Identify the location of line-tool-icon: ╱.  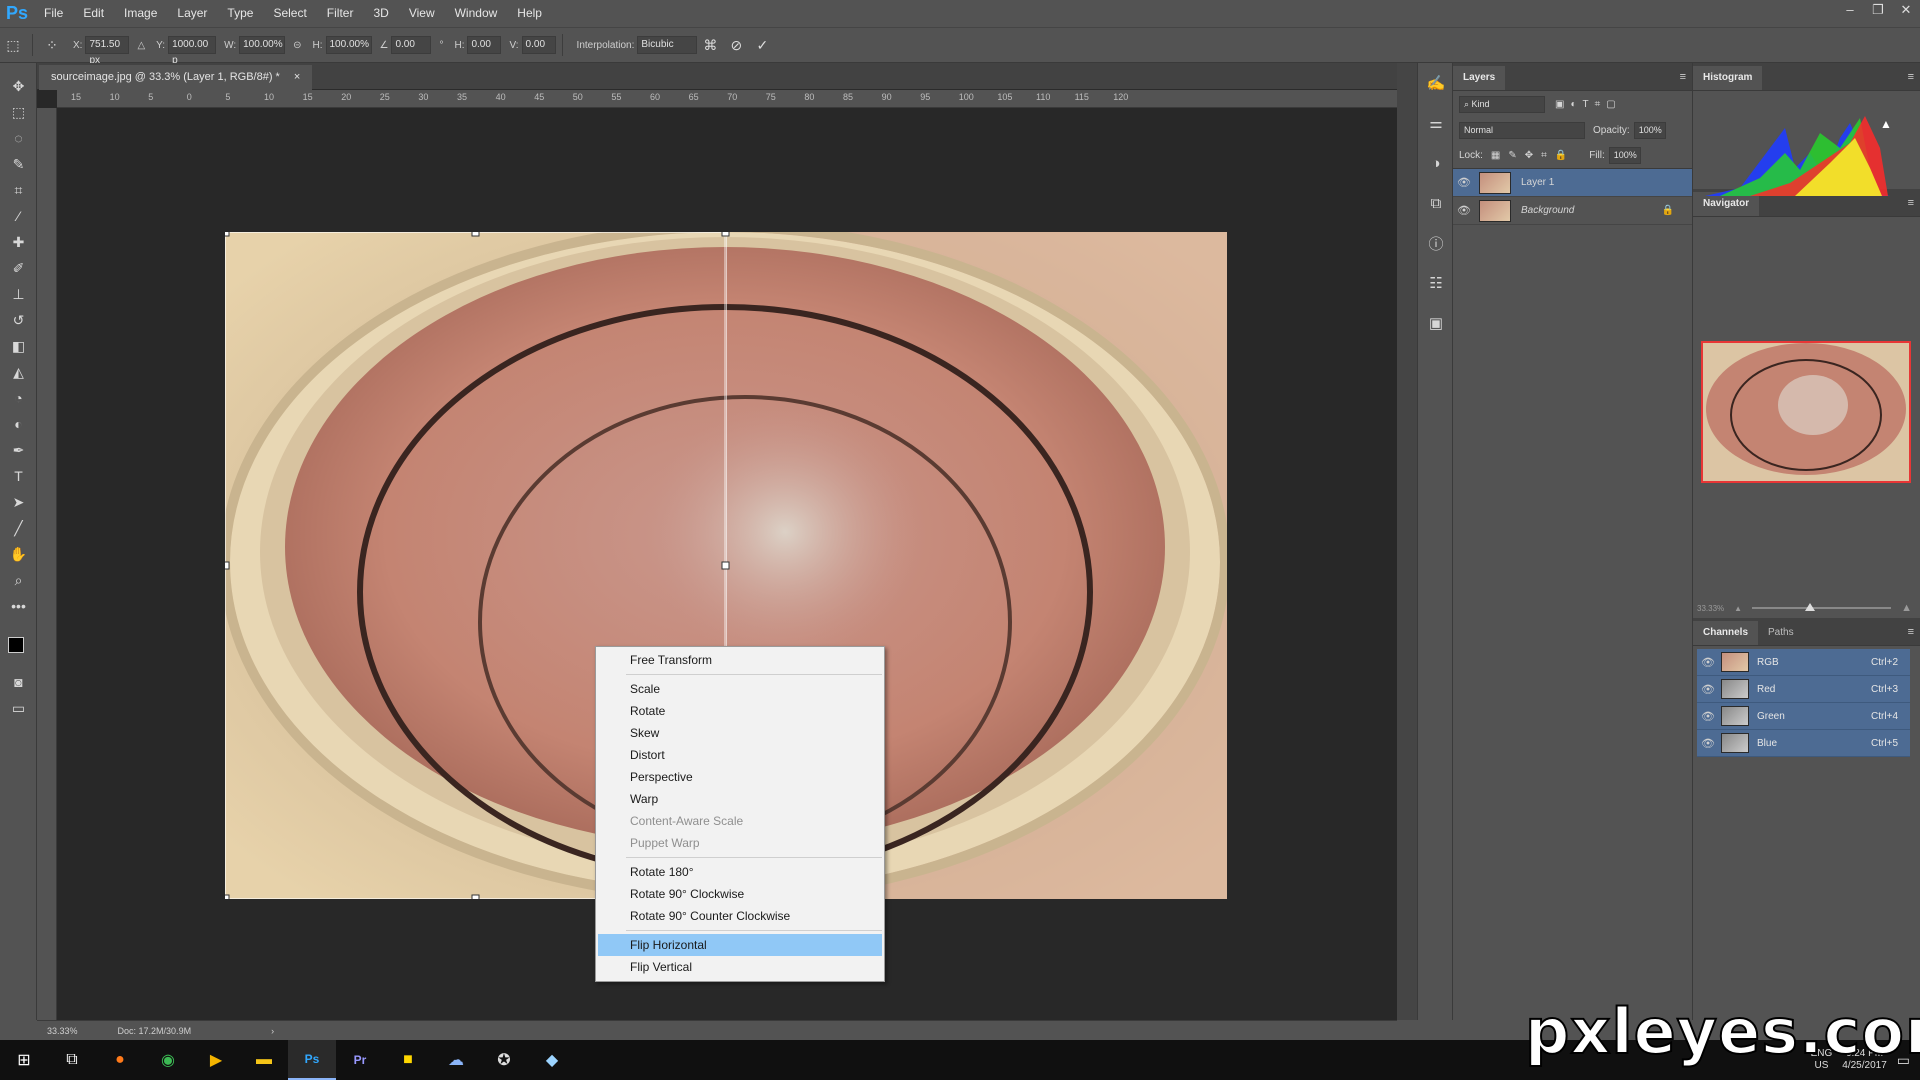
(18, 528).